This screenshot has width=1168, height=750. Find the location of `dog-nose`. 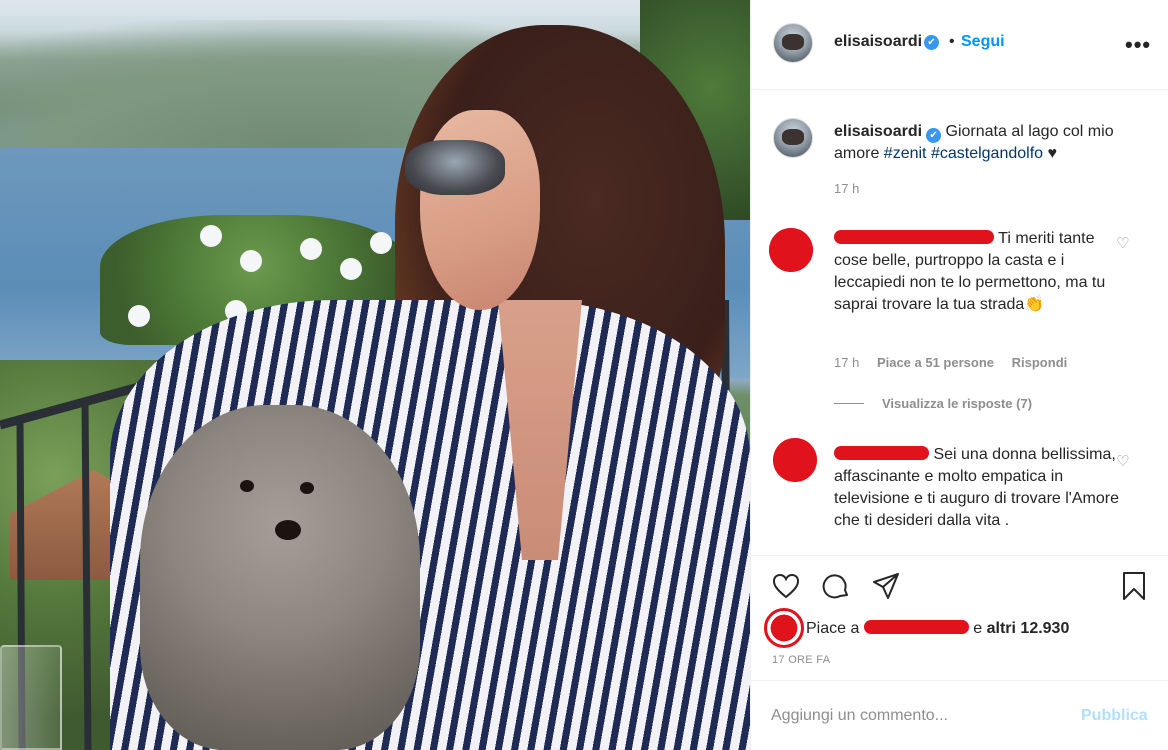

dog-nose is located at coordinates (288, 530).